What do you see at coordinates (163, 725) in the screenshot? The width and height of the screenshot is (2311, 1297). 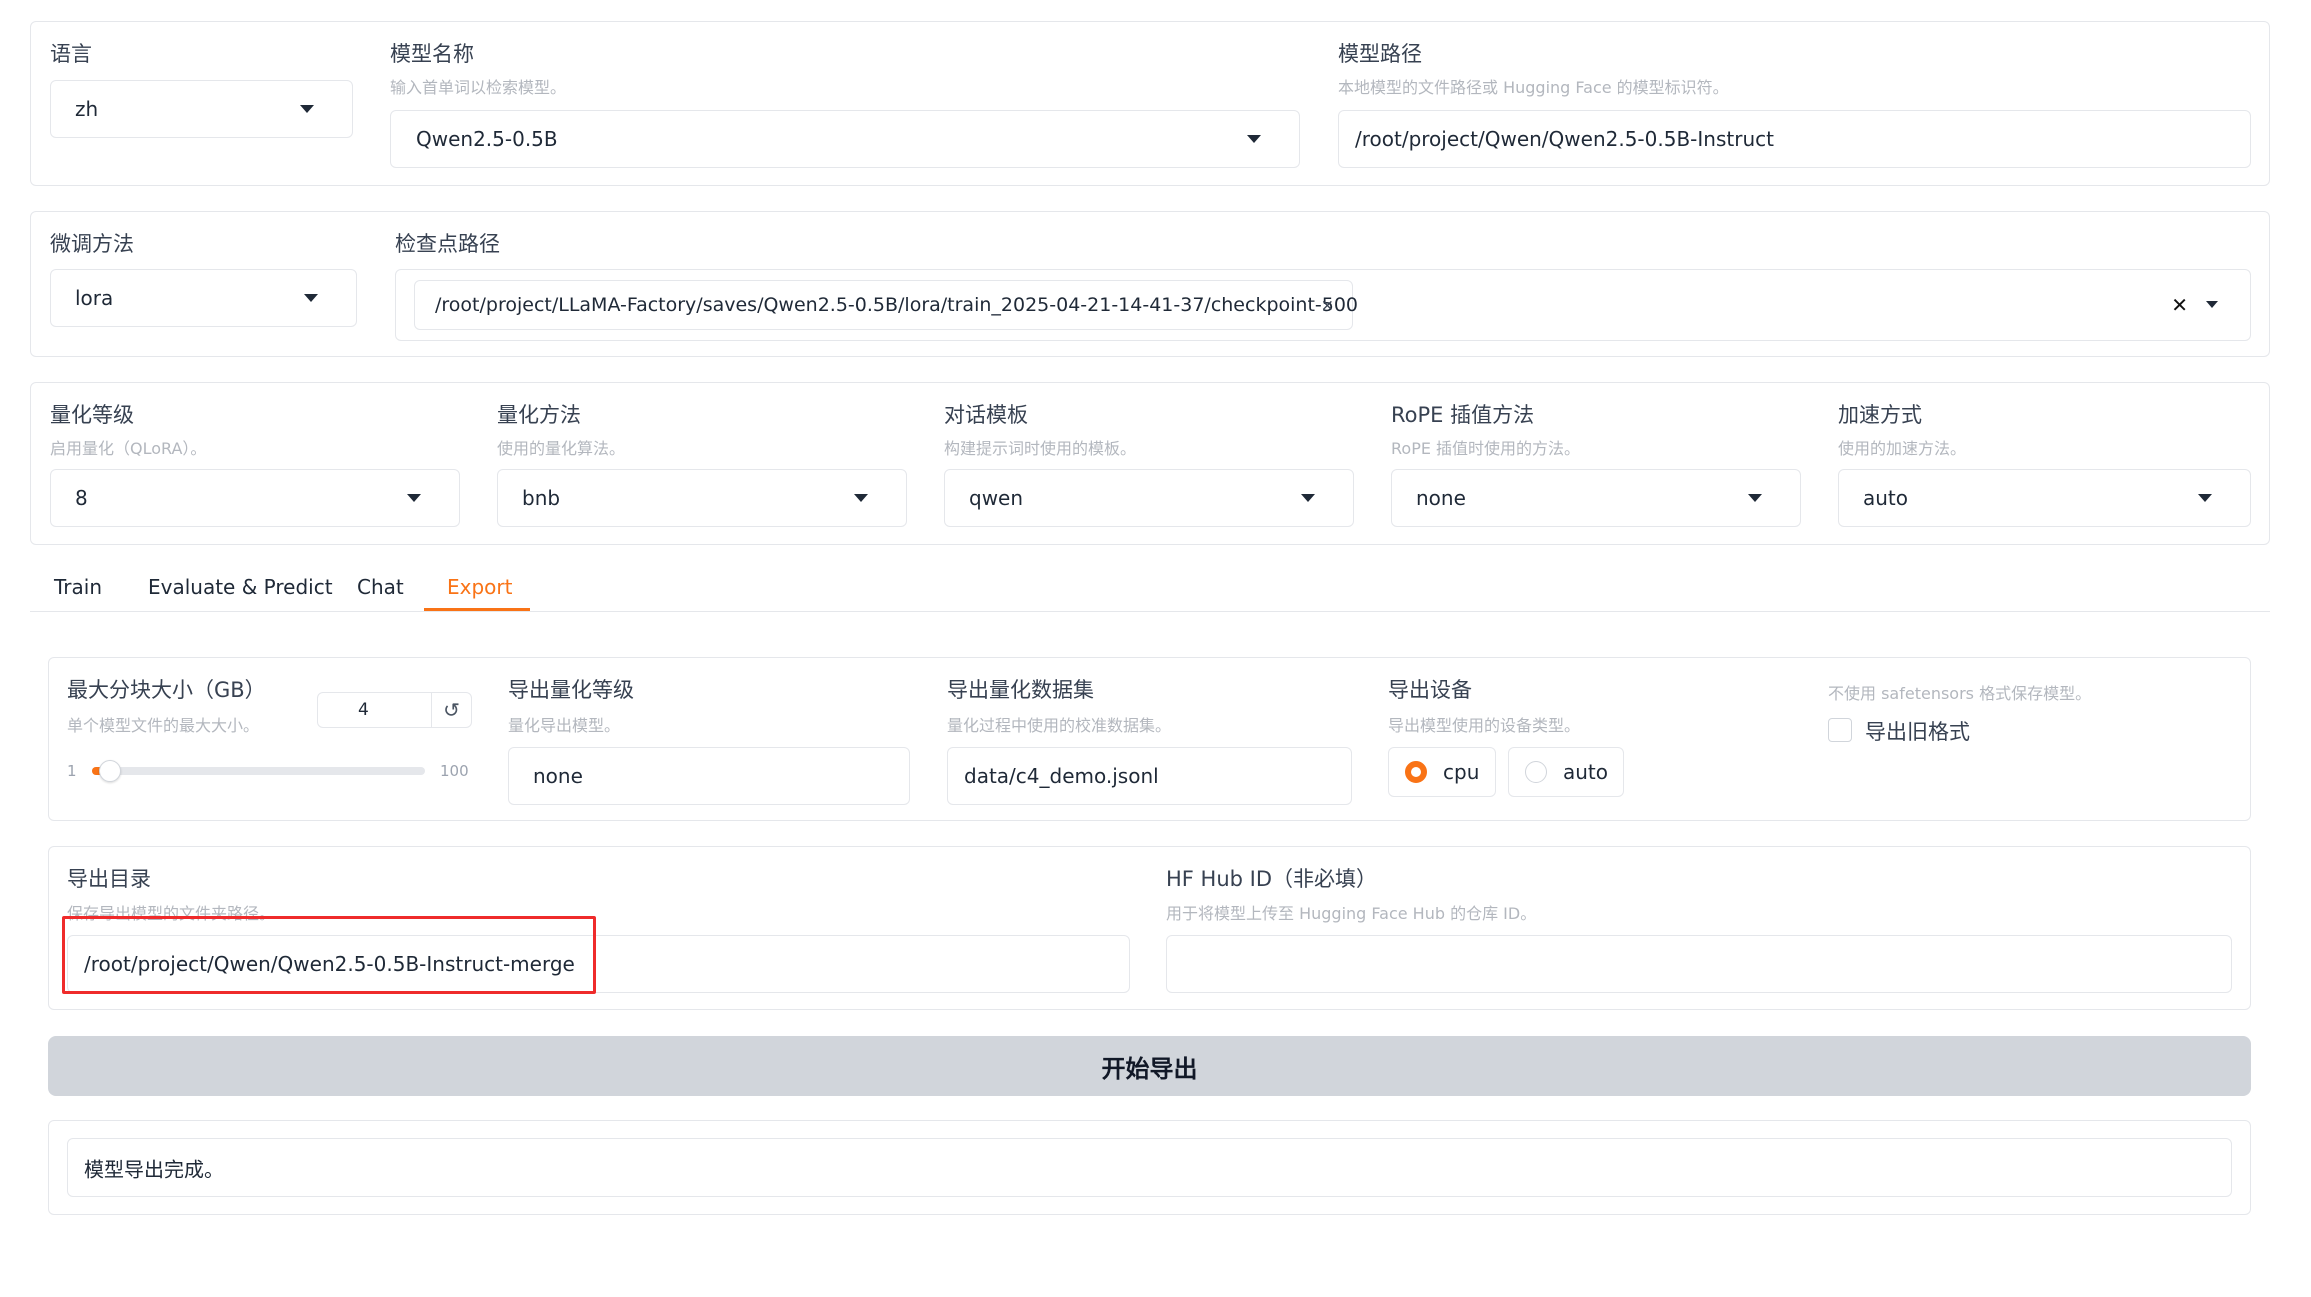 I see `shard-size-info: 单个模型文件的最大大小。` at bounding box center [163, 725].